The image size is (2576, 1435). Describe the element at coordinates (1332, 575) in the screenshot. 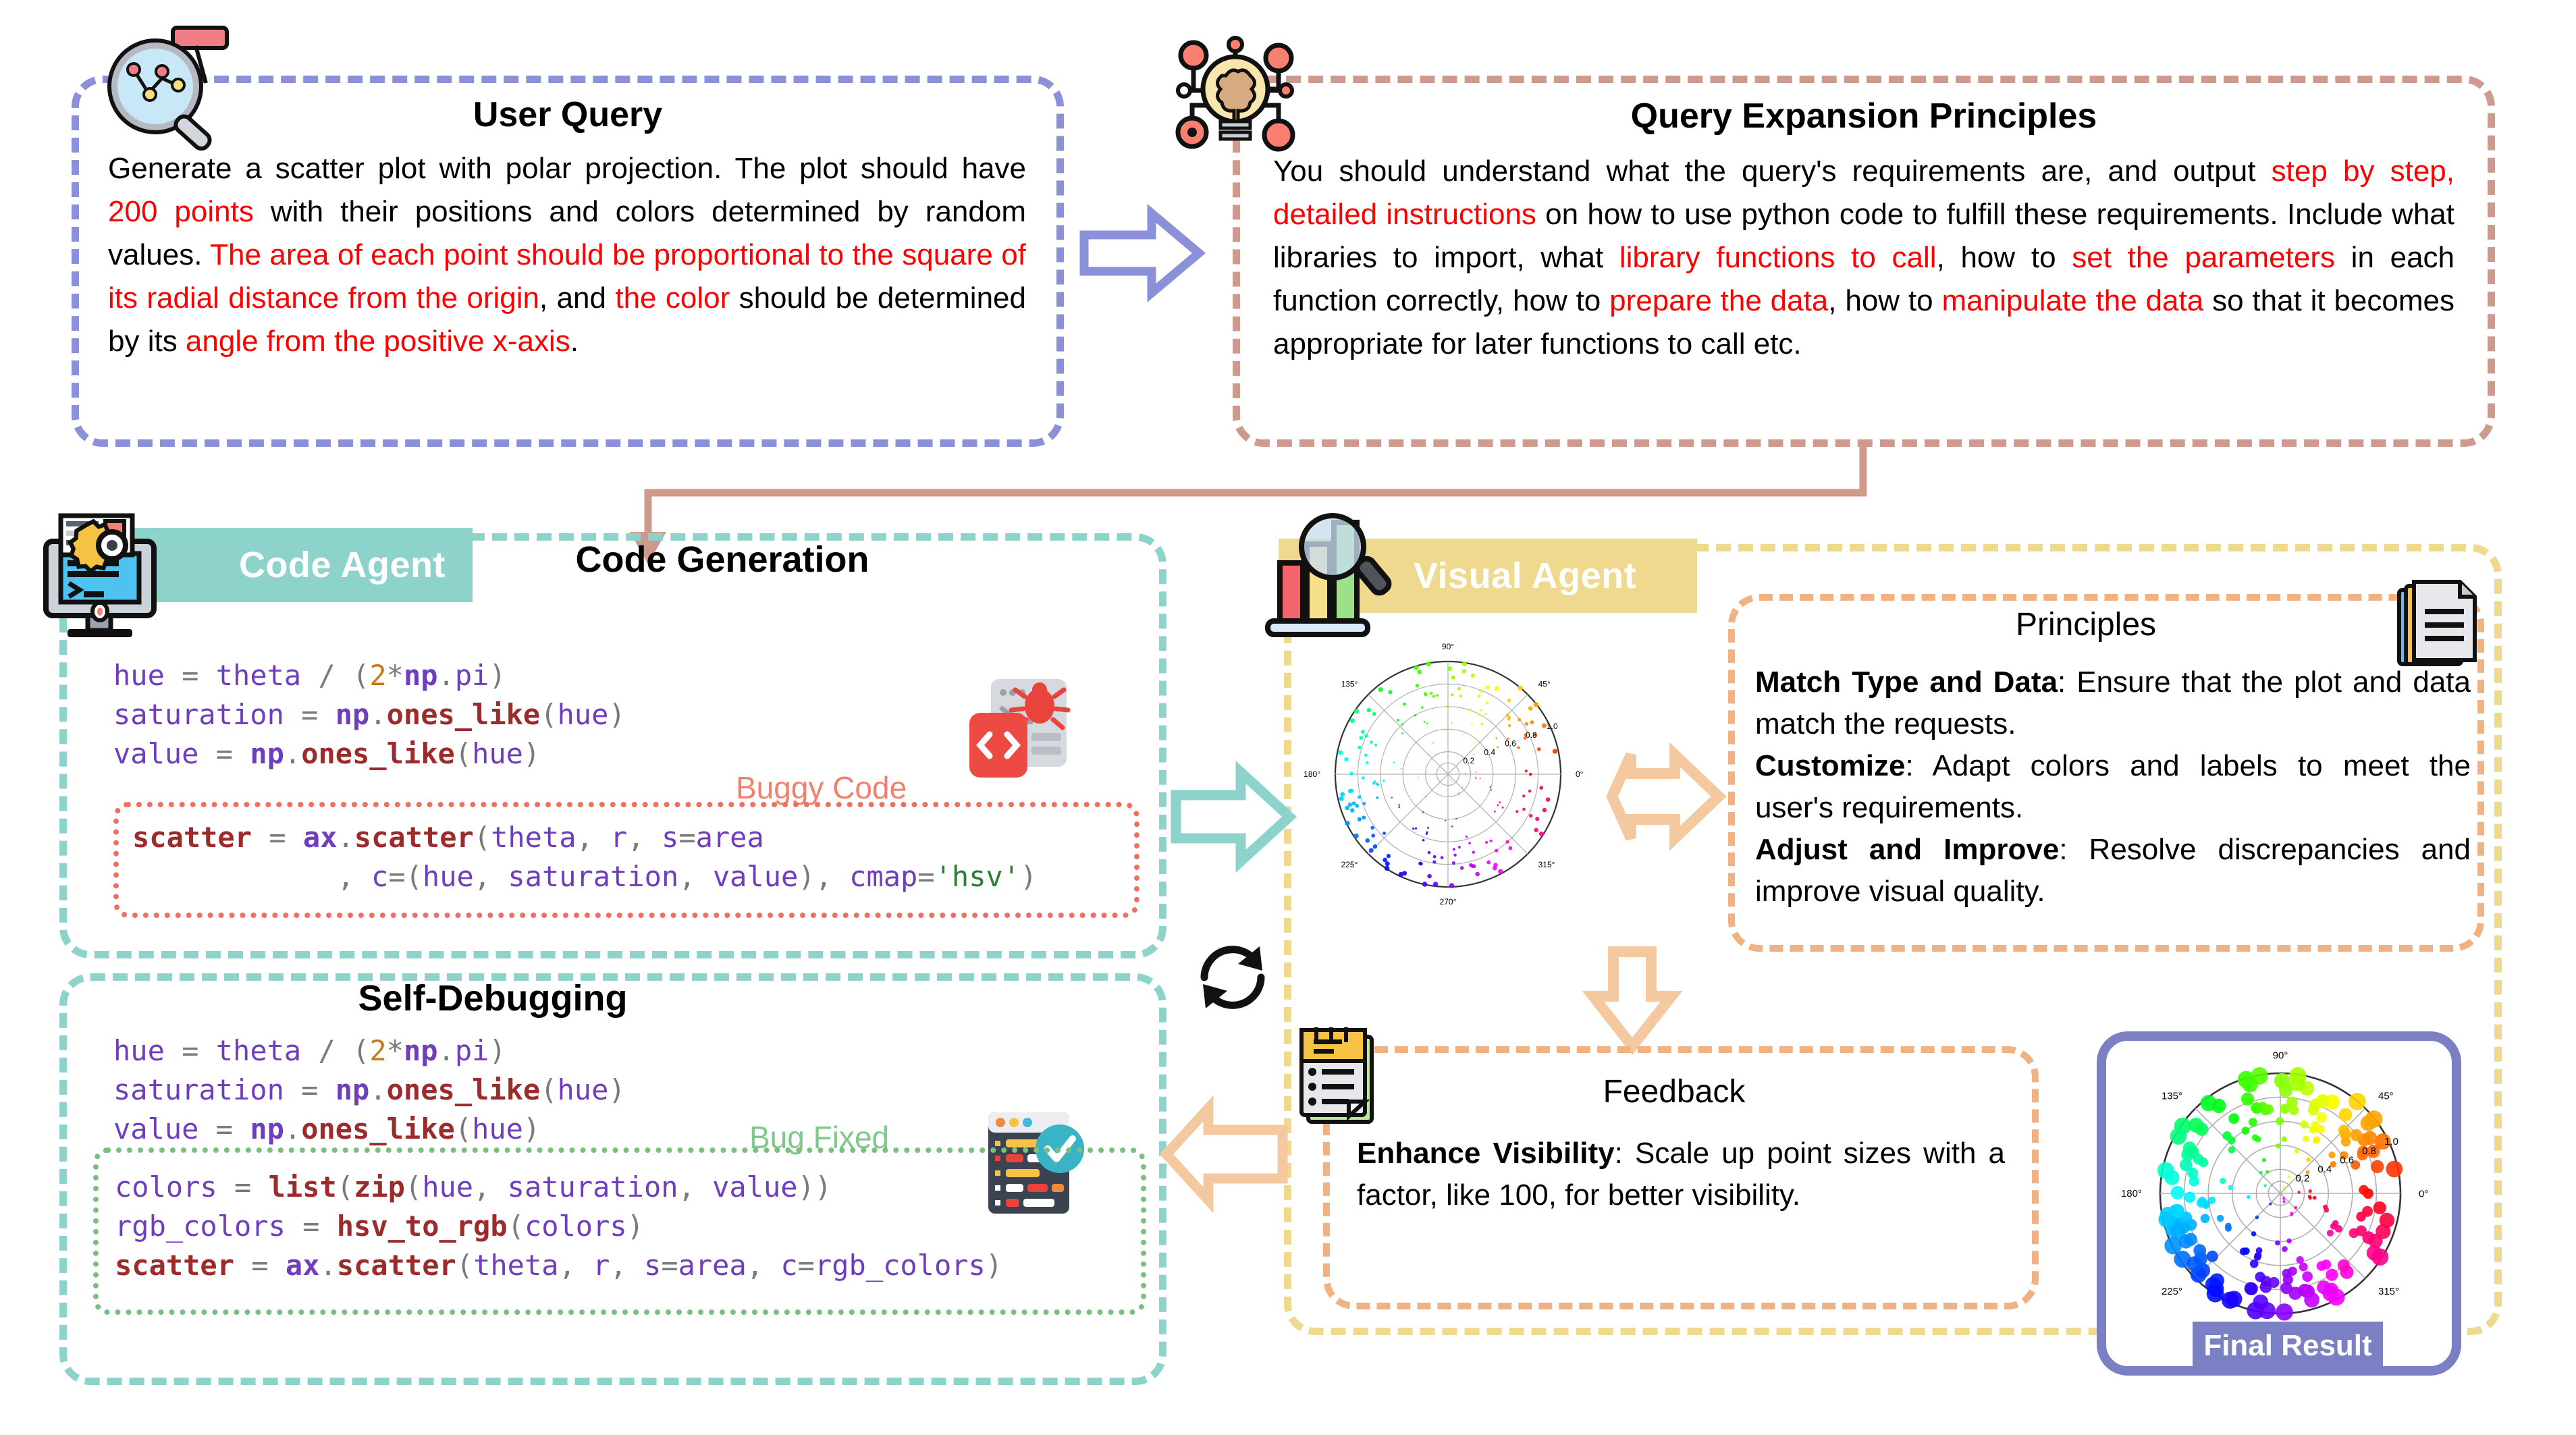

I see `barchart-magnifier-icon` at that location.